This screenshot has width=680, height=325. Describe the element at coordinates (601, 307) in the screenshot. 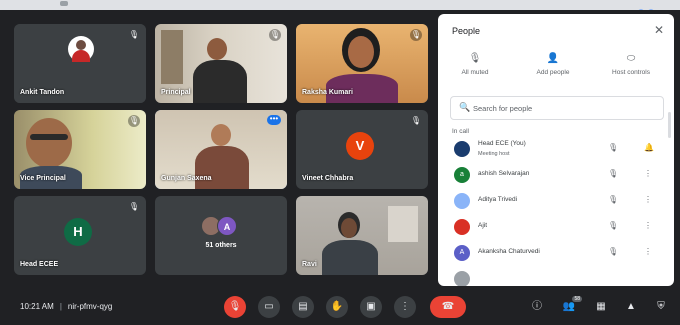

I see `chat-icon: ▦` at that location.